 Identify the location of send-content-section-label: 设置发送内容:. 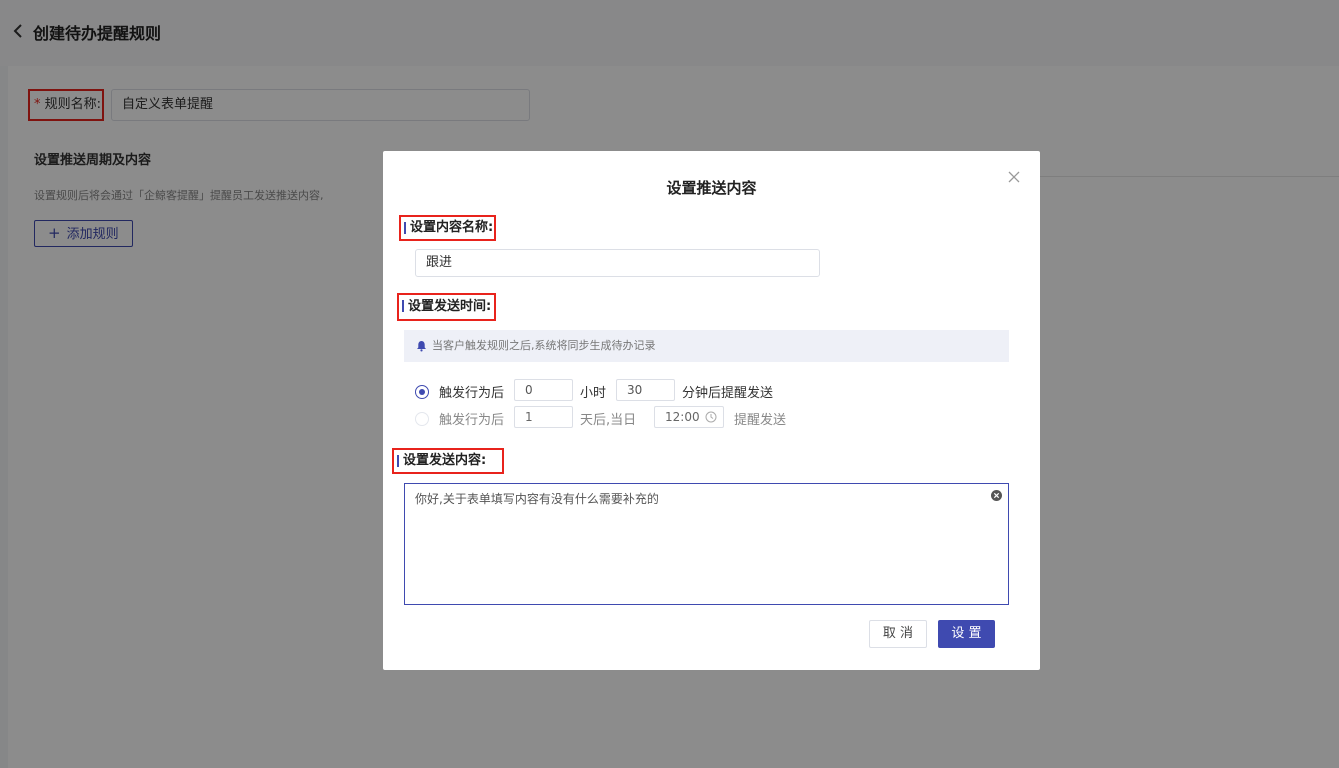
(448, 461).